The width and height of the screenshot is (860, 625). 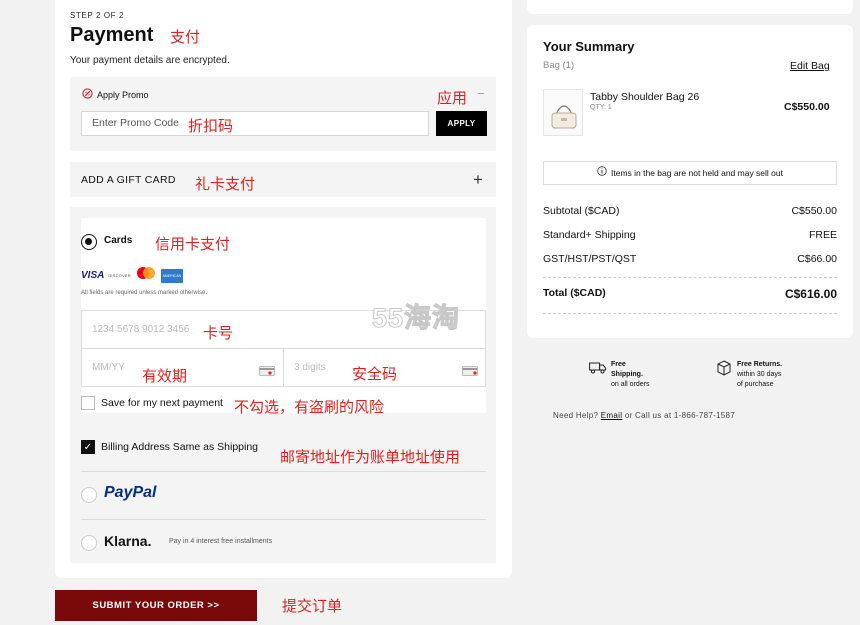 I want to click on annotation-card-number: 卡号, so click(x=218, y=333).